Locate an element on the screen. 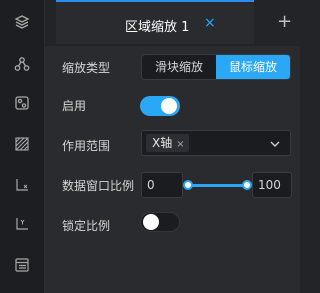 The width and height of the screenshot is (320, 293). chevron-down-icon is located at coordinates (275, 144).